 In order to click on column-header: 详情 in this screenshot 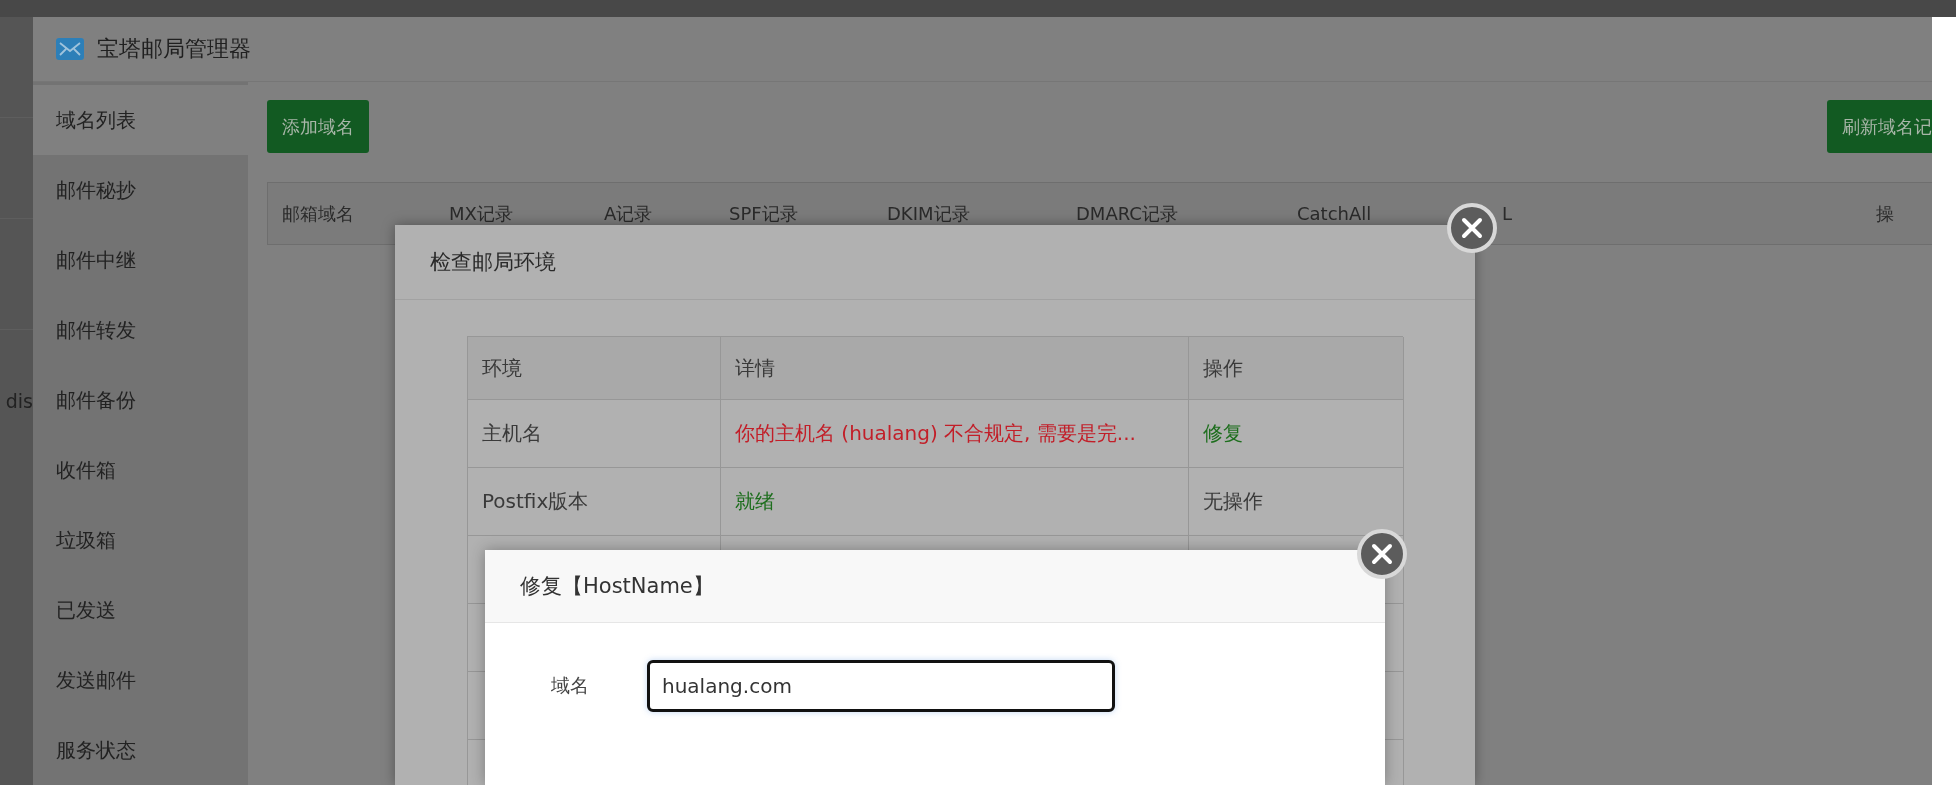, I will do `click(955, 368)`.